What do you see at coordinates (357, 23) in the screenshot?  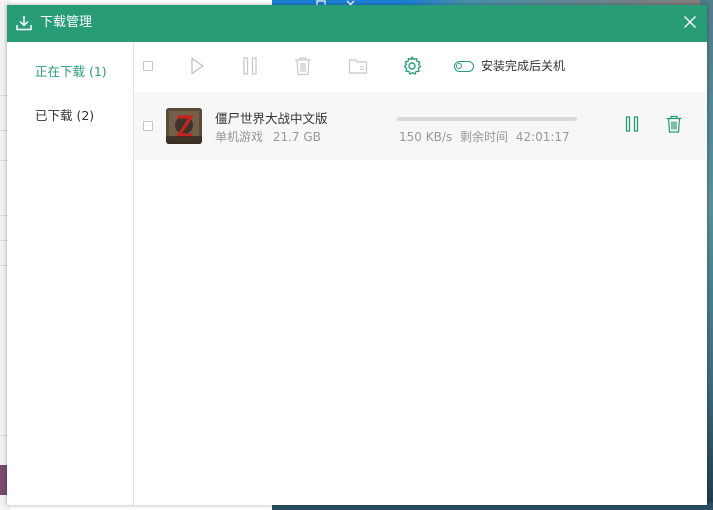 I see `title-bar: 下载管理` at bounding box center [357, 23].